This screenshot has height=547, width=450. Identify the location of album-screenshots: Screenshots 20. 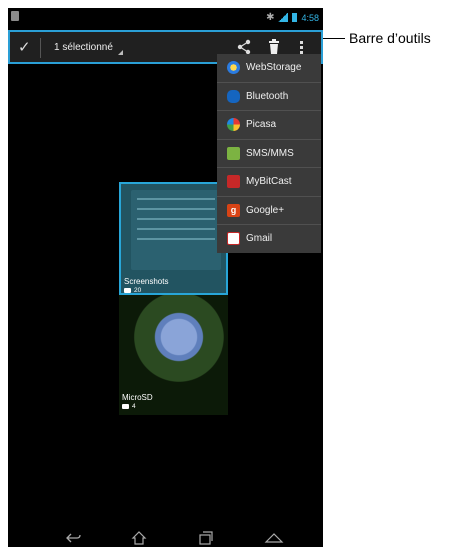
(173, 238).